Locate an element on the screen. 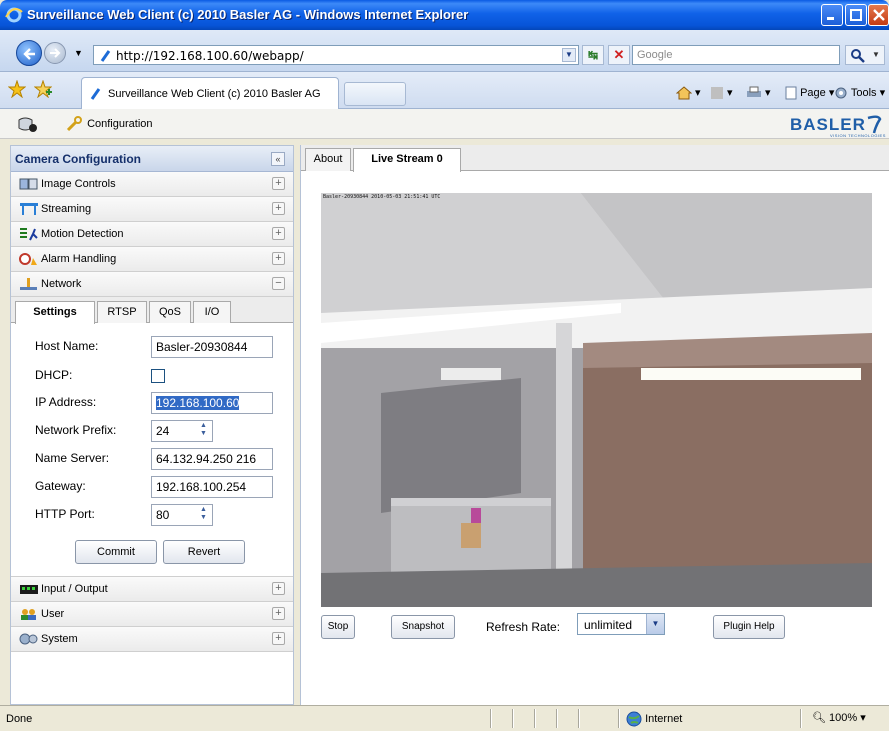  forward-button is located at coordinates (55, 53).